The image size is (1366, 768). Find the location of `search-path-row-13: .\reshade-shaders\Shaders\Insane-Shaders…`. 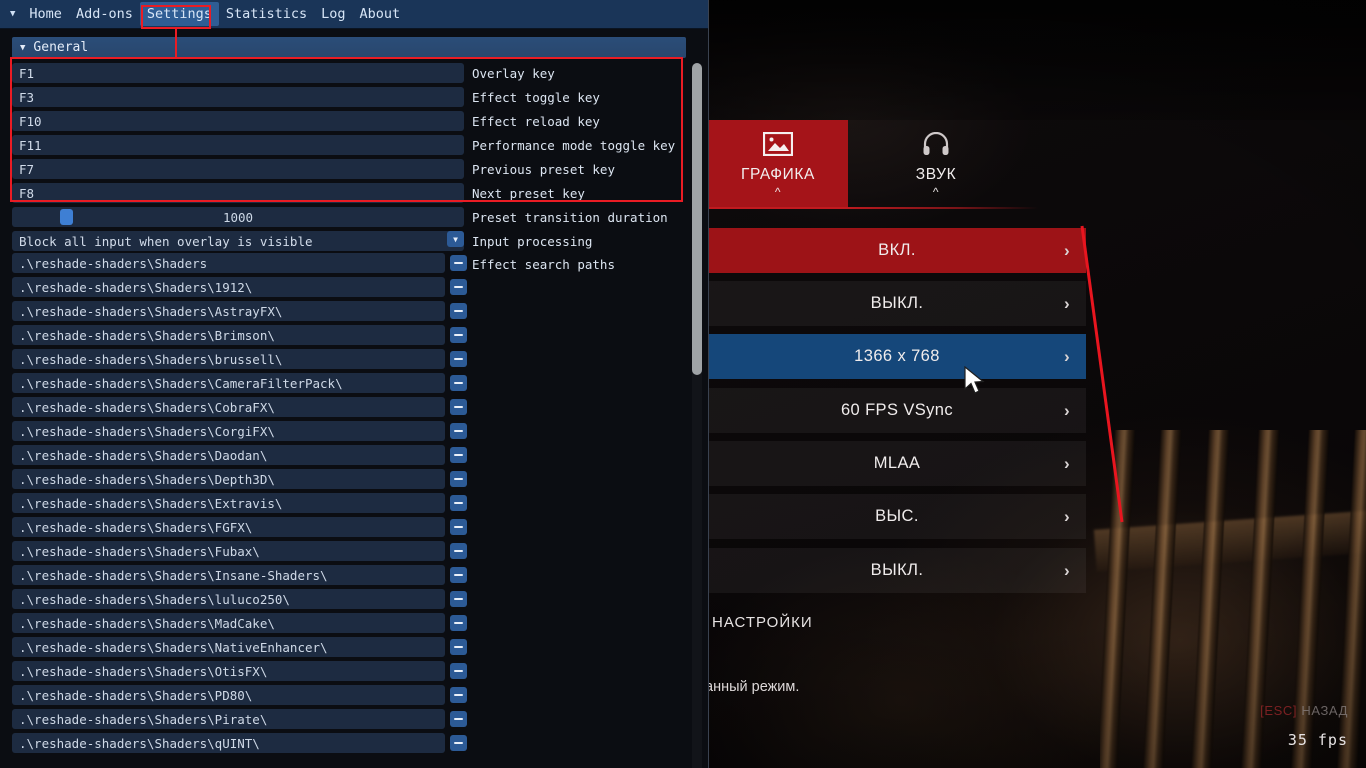

search-path-row-13: .\reshade-shaders\Shaders\Insane-Shaders… is located at coordinates (354, 577).